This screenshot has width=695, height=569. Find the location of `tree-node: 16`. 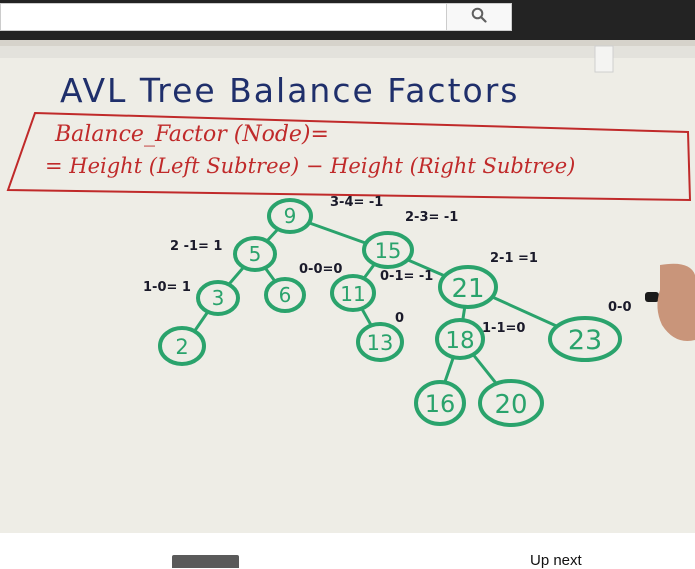

tree-node: 16 is located at coordinates (440, 403).